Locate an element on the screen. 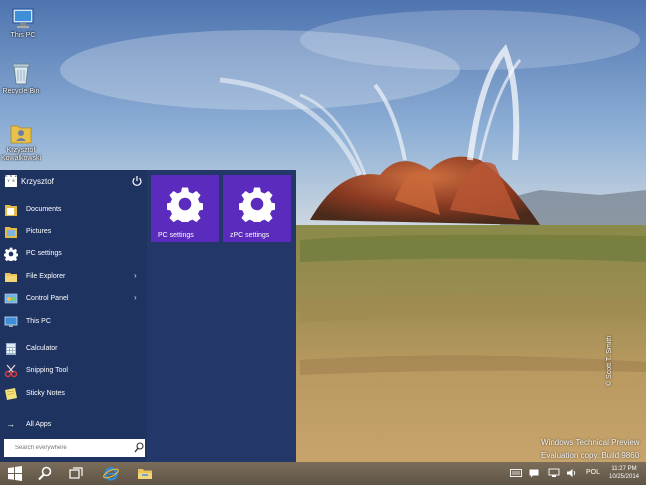 The height and width of the screenshot is (485, 646). start-button is located at coordinates (15, 473).